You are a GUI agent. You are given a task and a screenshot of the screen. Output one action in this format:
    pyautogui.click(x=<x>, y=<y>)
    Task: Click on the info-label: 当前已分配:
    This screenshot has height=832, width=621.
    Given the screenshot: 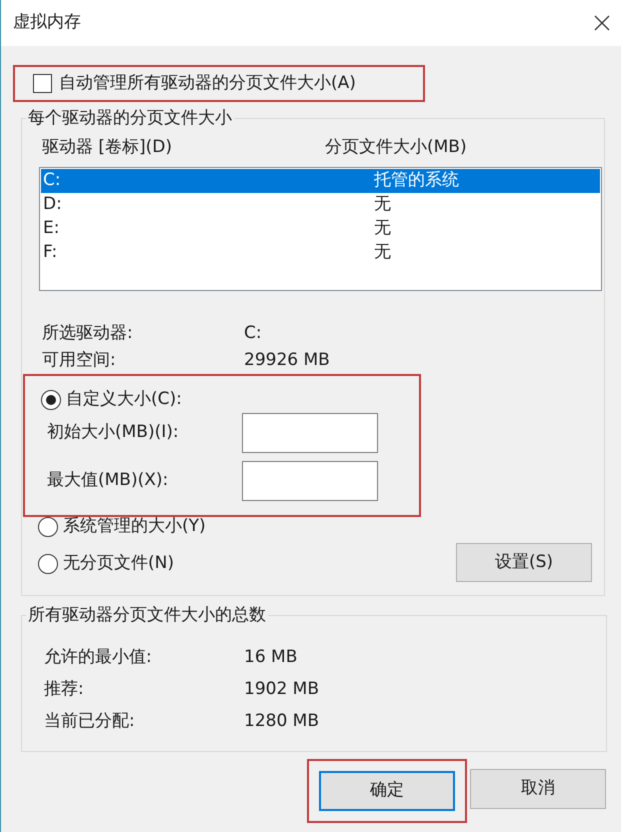 What is the action you would take?
    pyautogui.click(x=90, y=722)
    